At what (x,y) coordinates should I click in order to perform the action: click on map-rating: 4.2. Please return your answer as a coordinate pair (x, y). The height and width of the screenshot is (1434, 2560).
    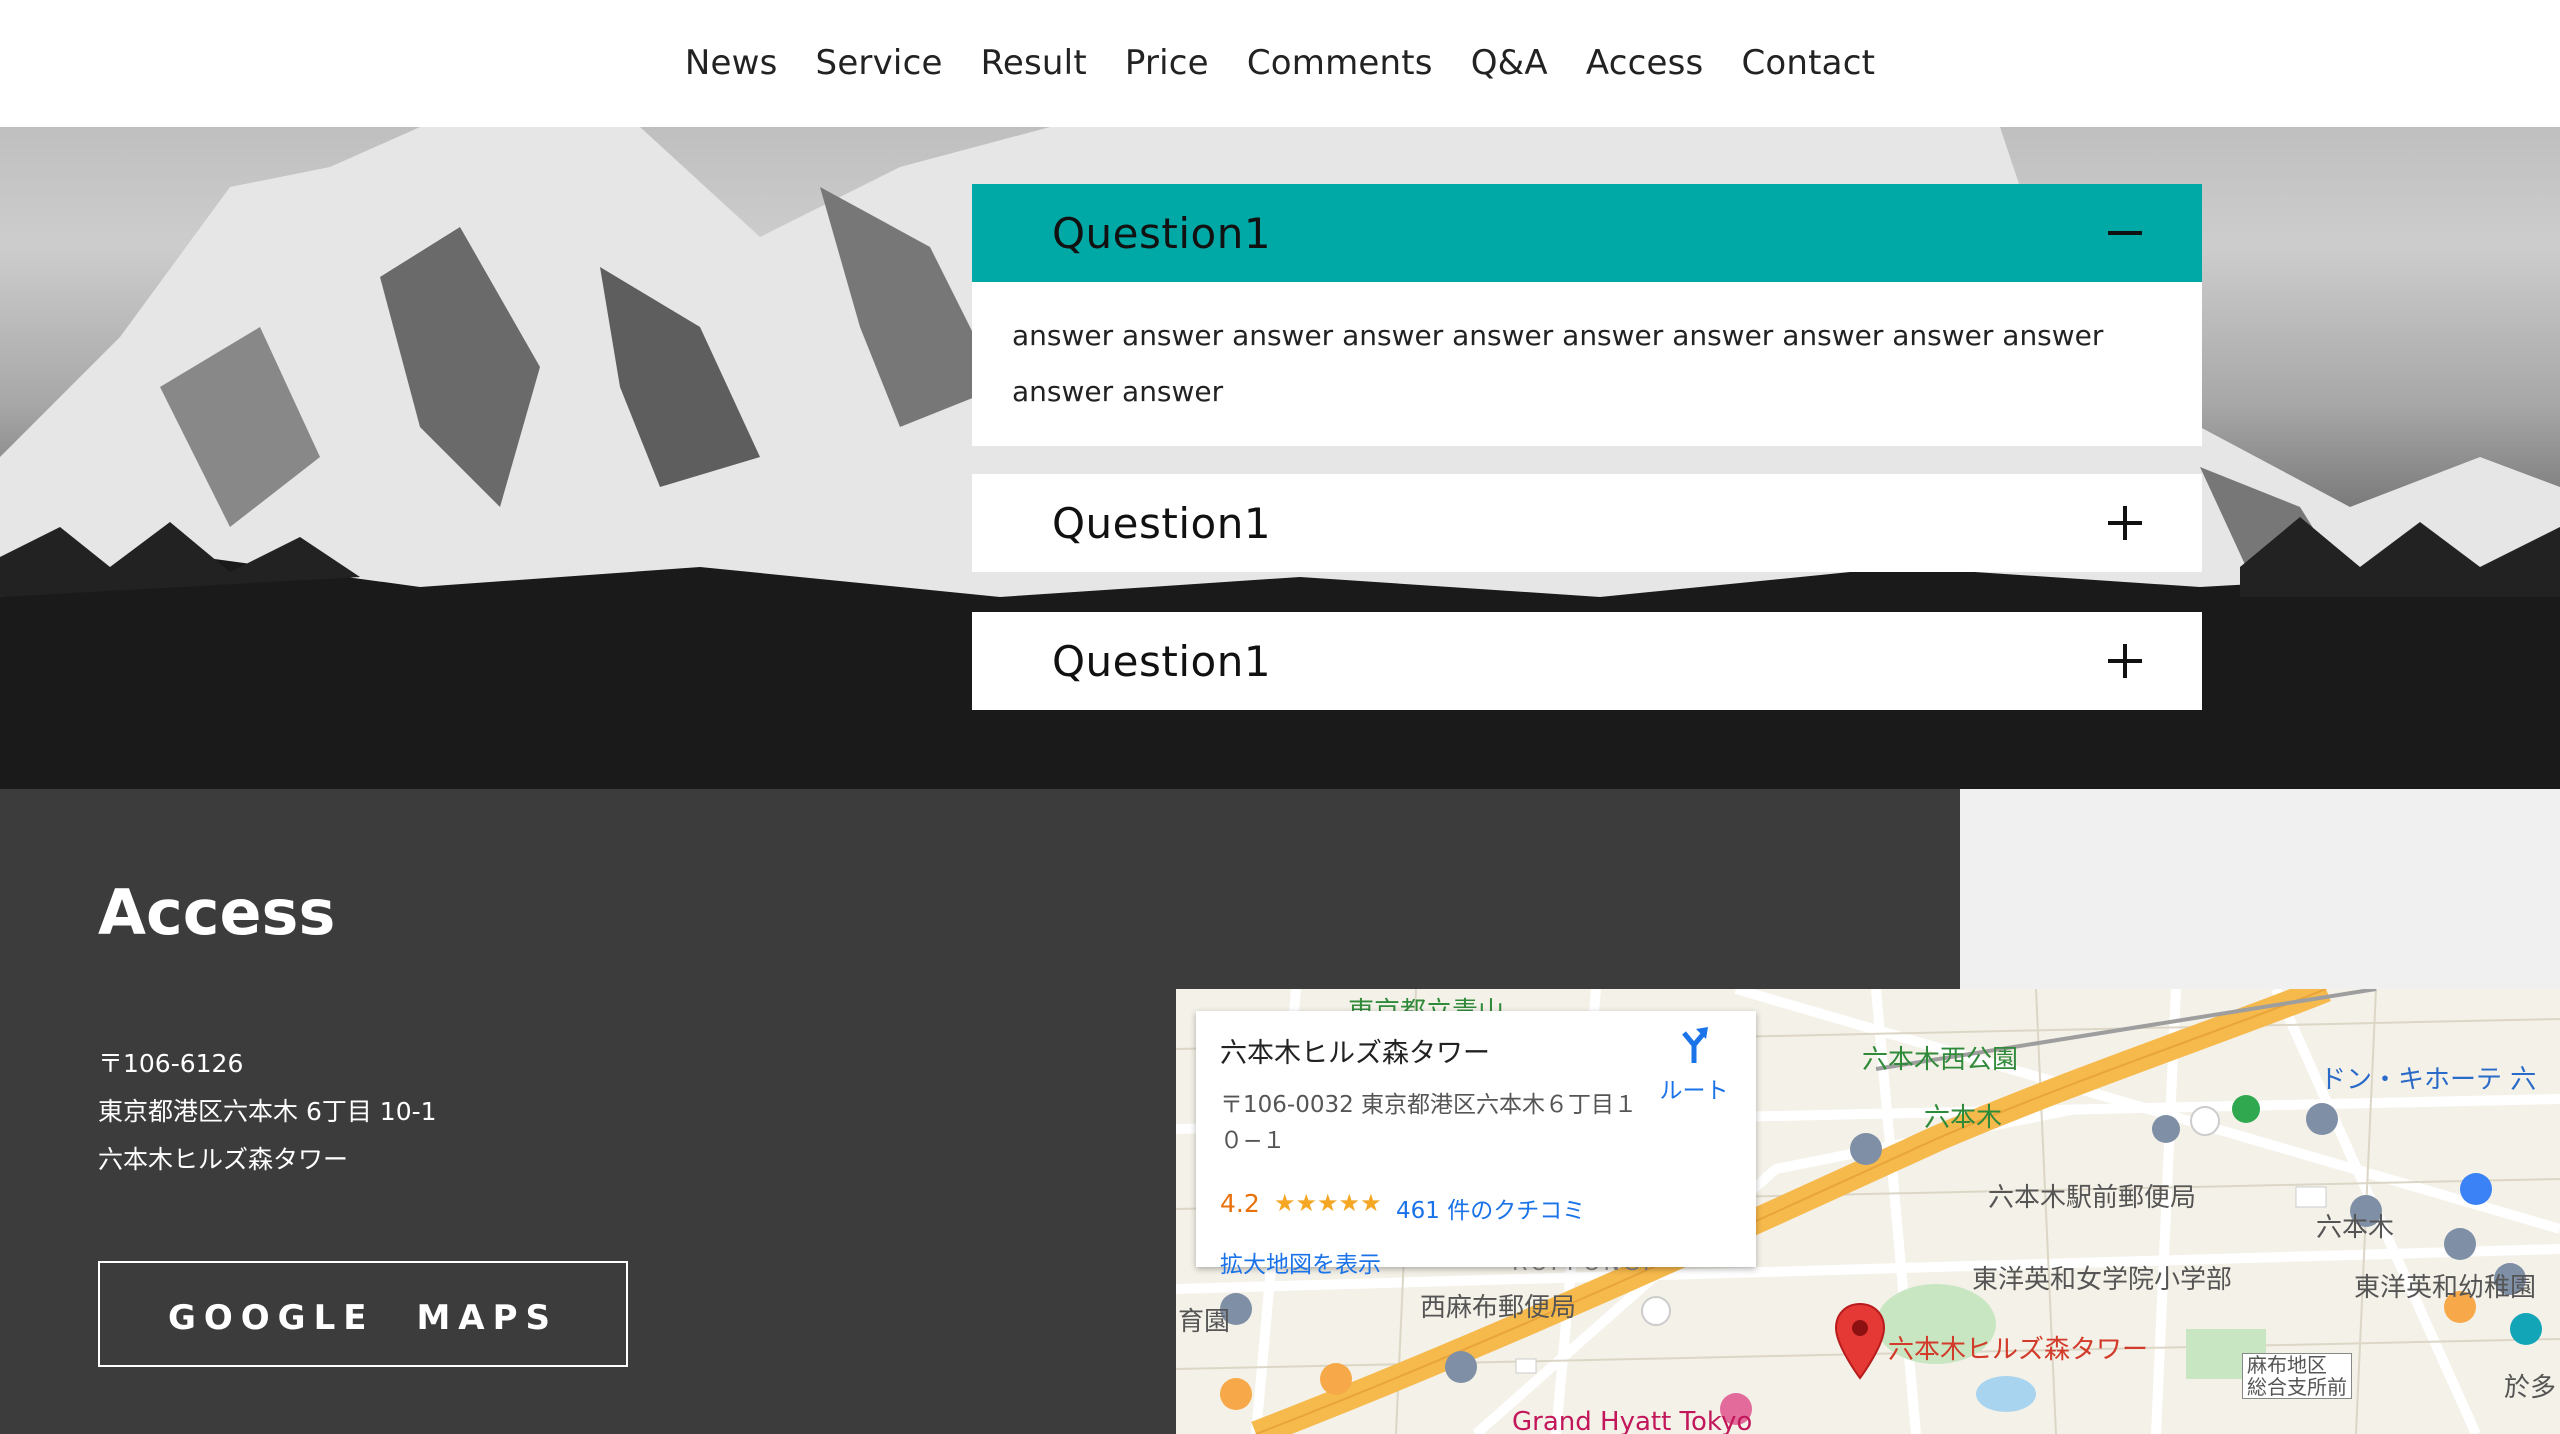
    Looking at the image, I should click on (1240, 1203).